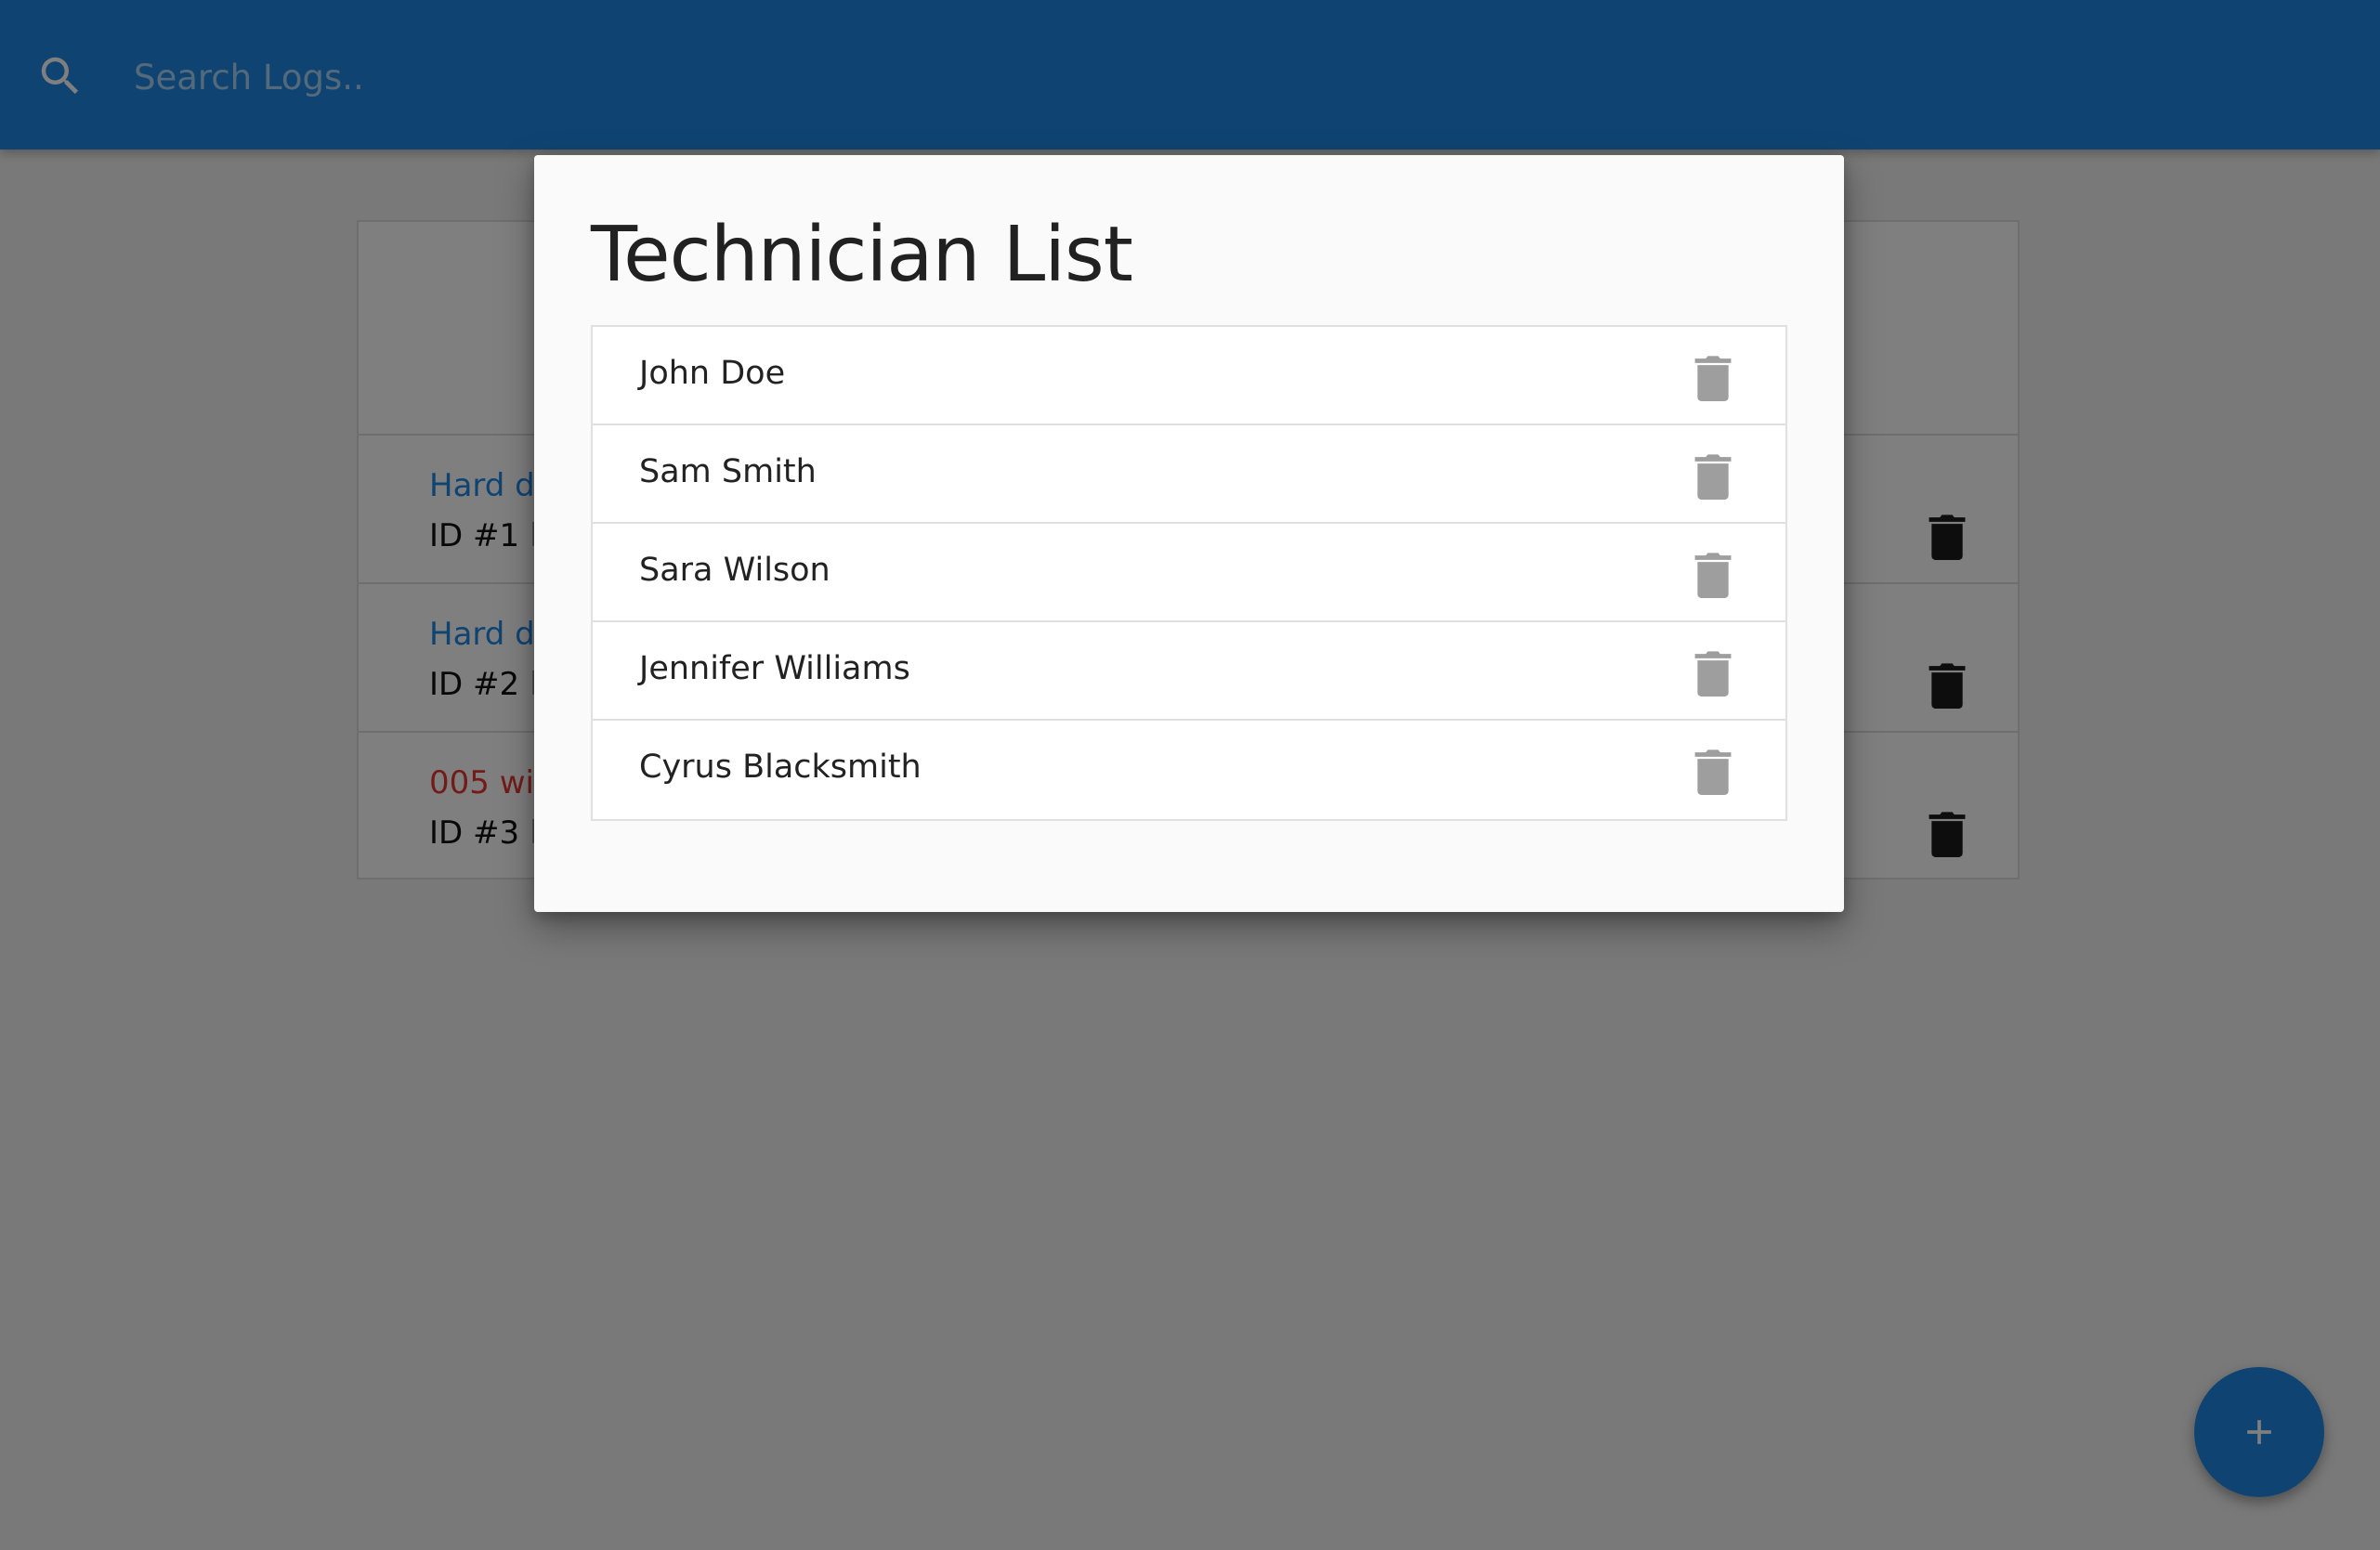 The height and width of the screenshot is (1550, 2380). I want to click on modal-title: Technician List, so click(862, 255).